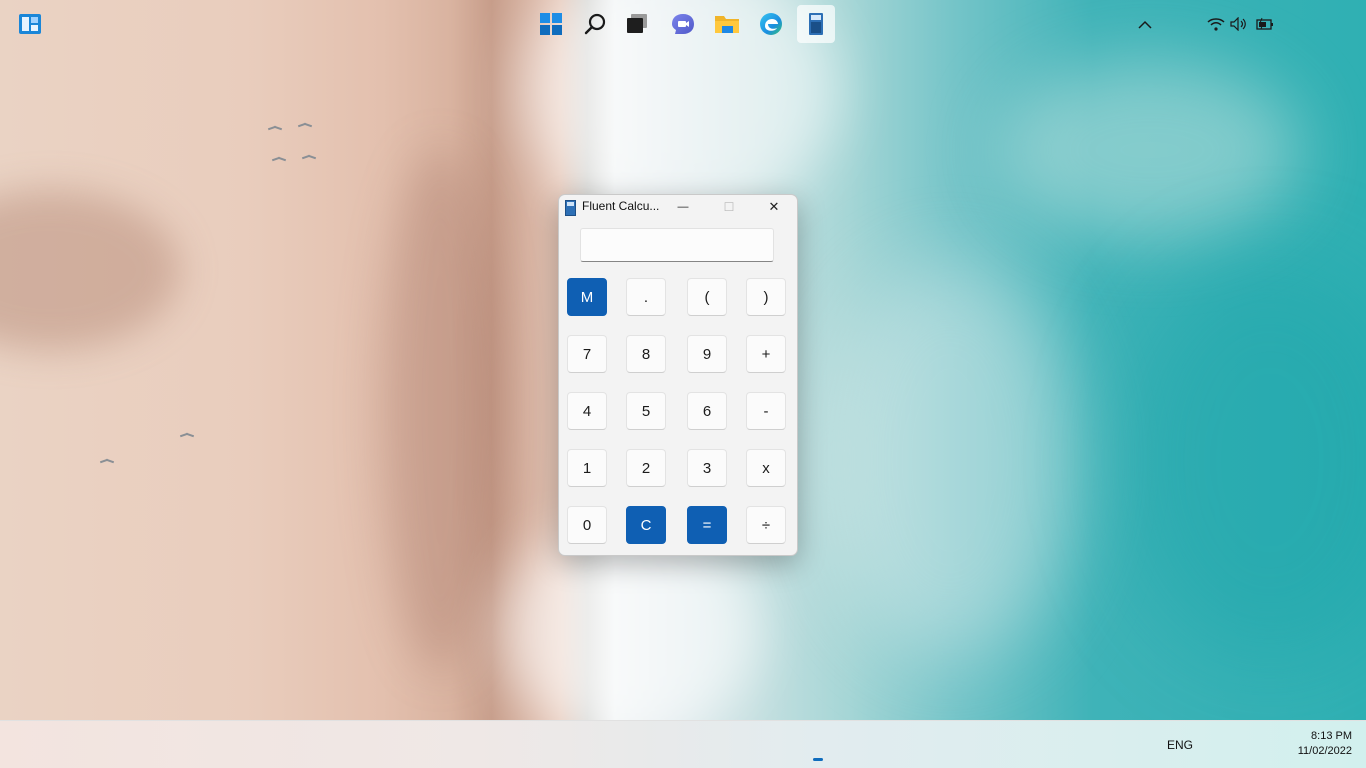 The height and width of the screenshot is (768, 1366). Describe the element at coordinates (766, 354) in the screenshot. I see `add-button: +` at that location.